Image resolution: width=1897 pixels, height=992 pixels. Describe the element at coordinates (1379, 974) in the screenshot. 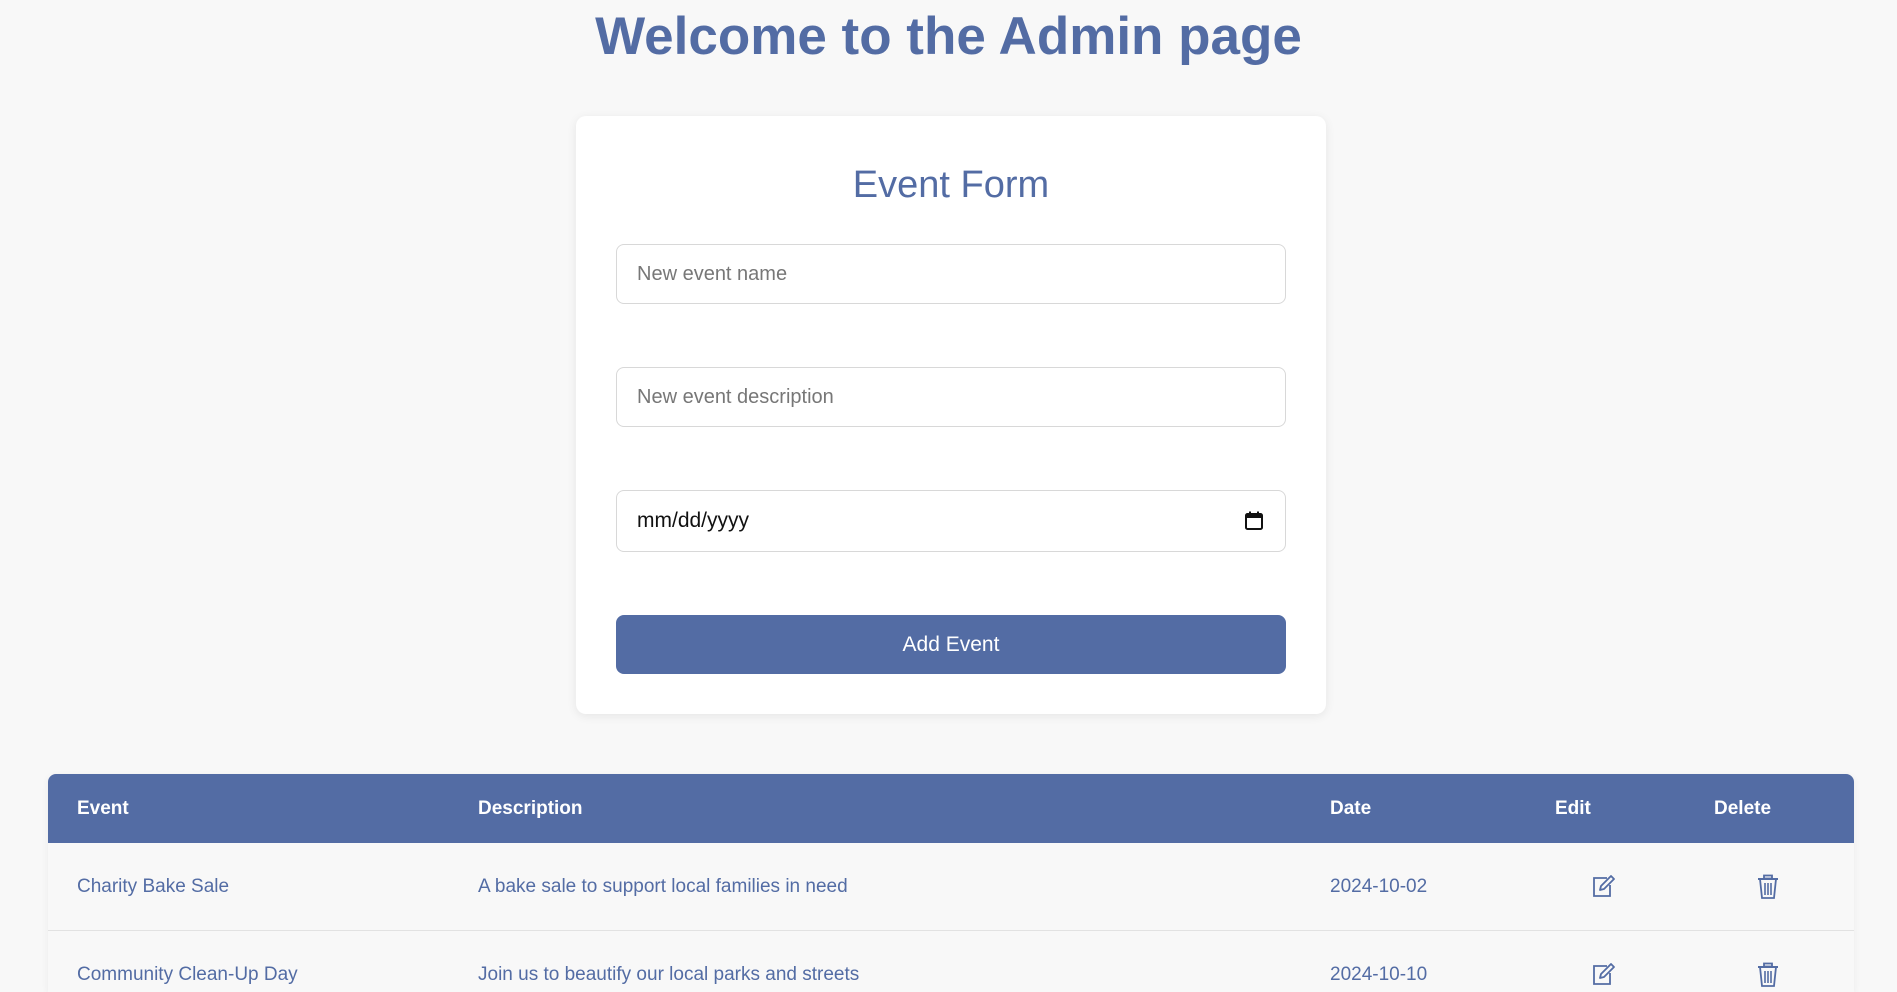

I see `event-date-cell: 2024-10-10` at that location.